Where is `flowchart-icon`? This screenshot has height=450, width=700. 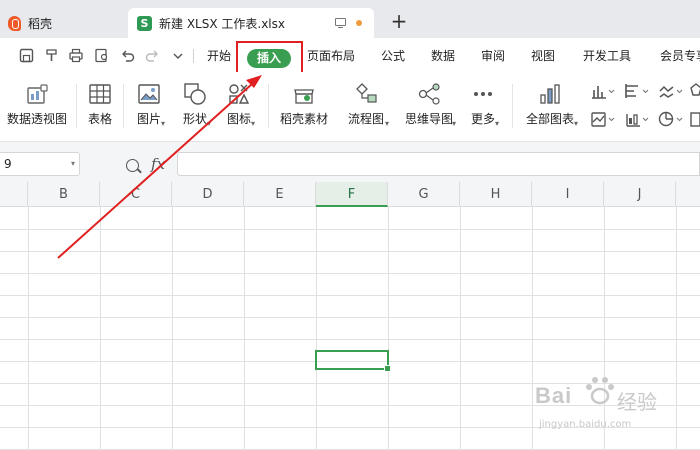
flowchart-icon is located at coordinates (366, 94).